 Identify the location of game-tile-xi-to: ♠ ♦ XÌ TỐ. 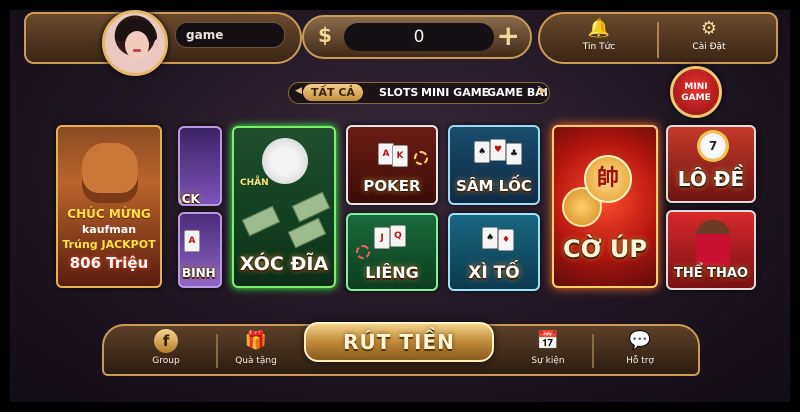
(494, 252).